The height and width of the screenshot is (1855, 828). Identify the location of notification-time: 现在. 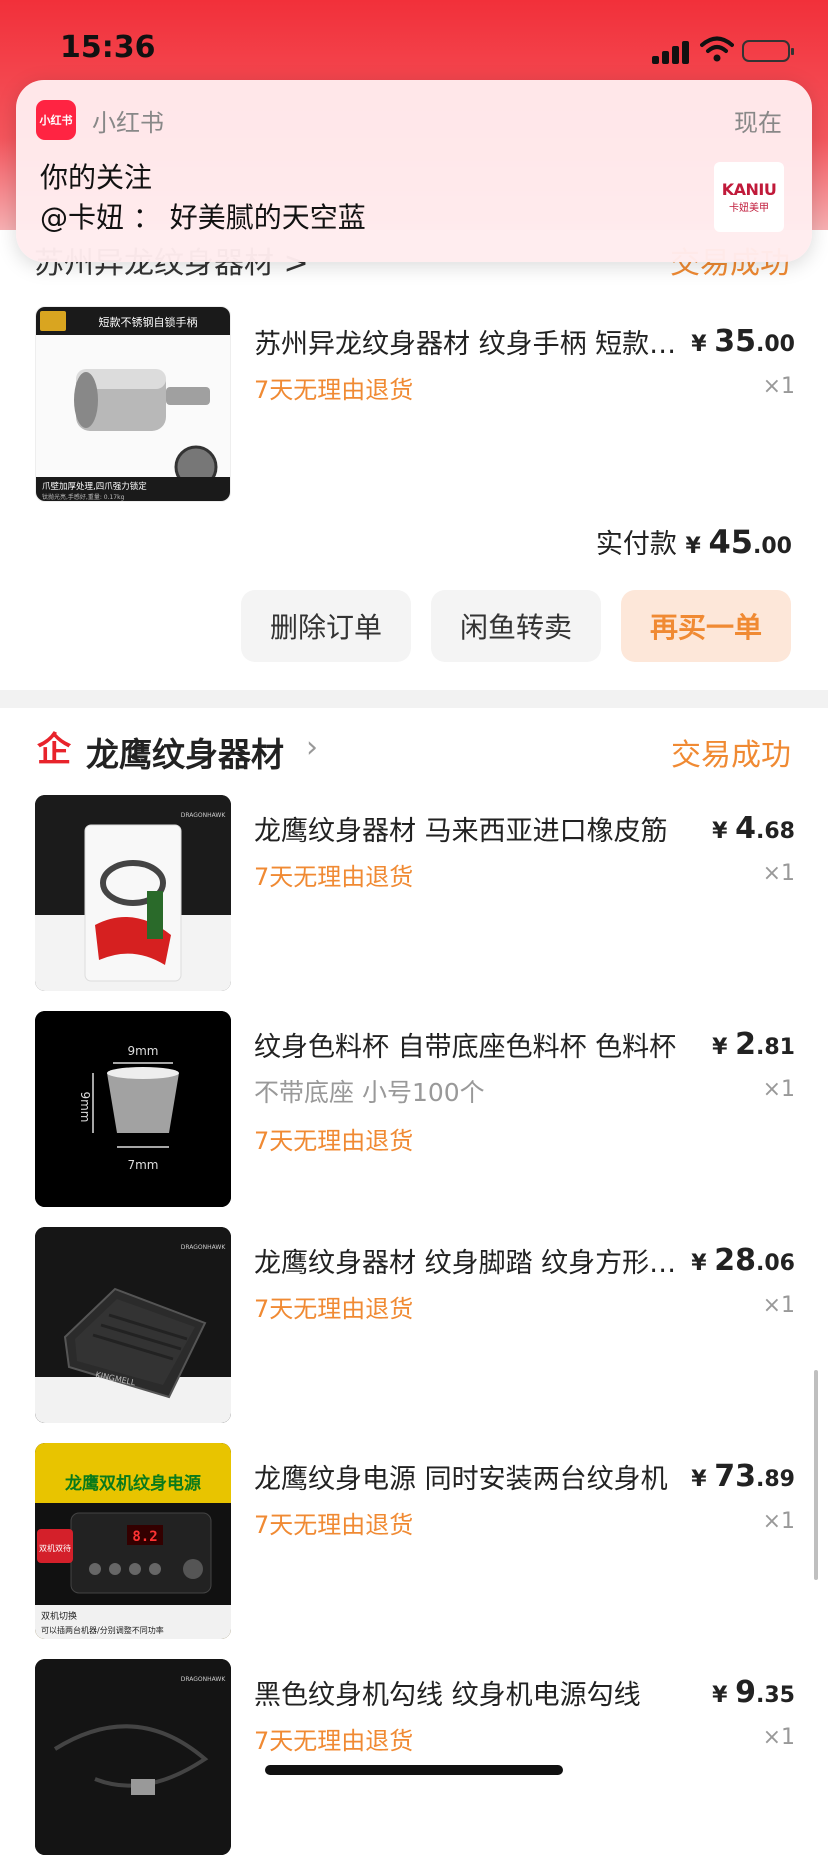
(758, 123).